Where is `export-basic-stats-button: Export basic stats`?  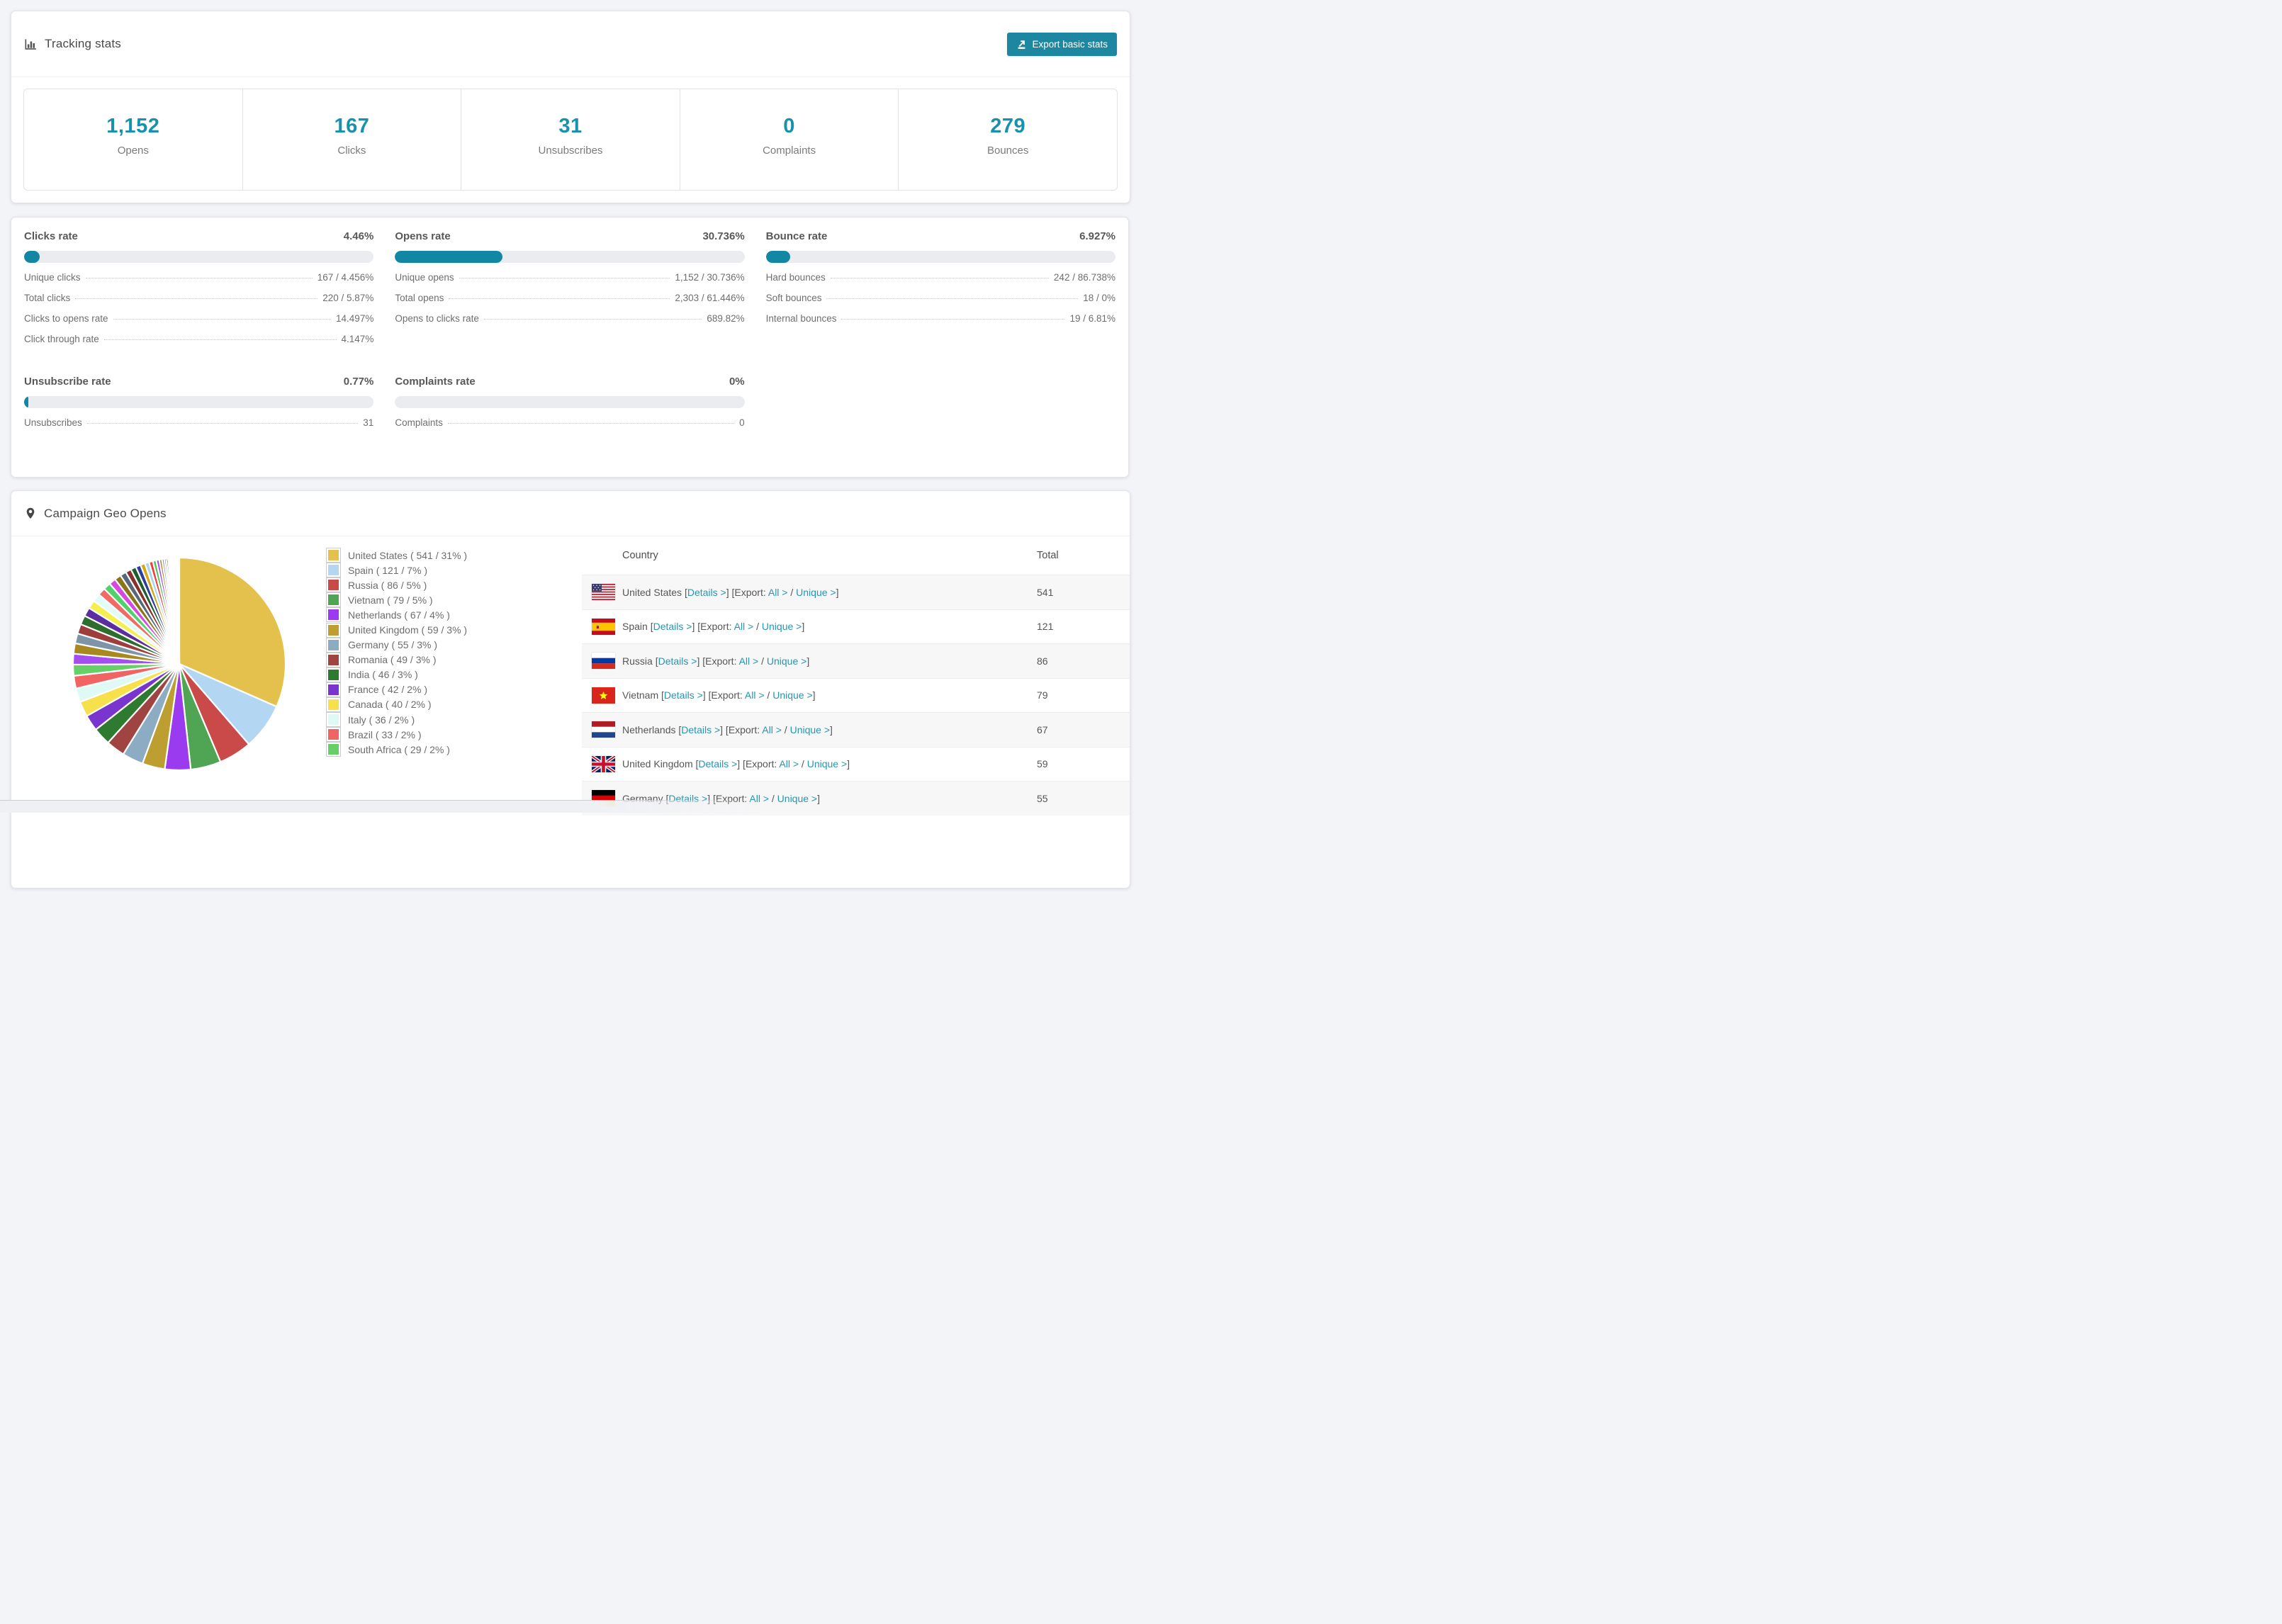
export-basic-stats-button: Export basic stats is located at coordinates (1062, 44).